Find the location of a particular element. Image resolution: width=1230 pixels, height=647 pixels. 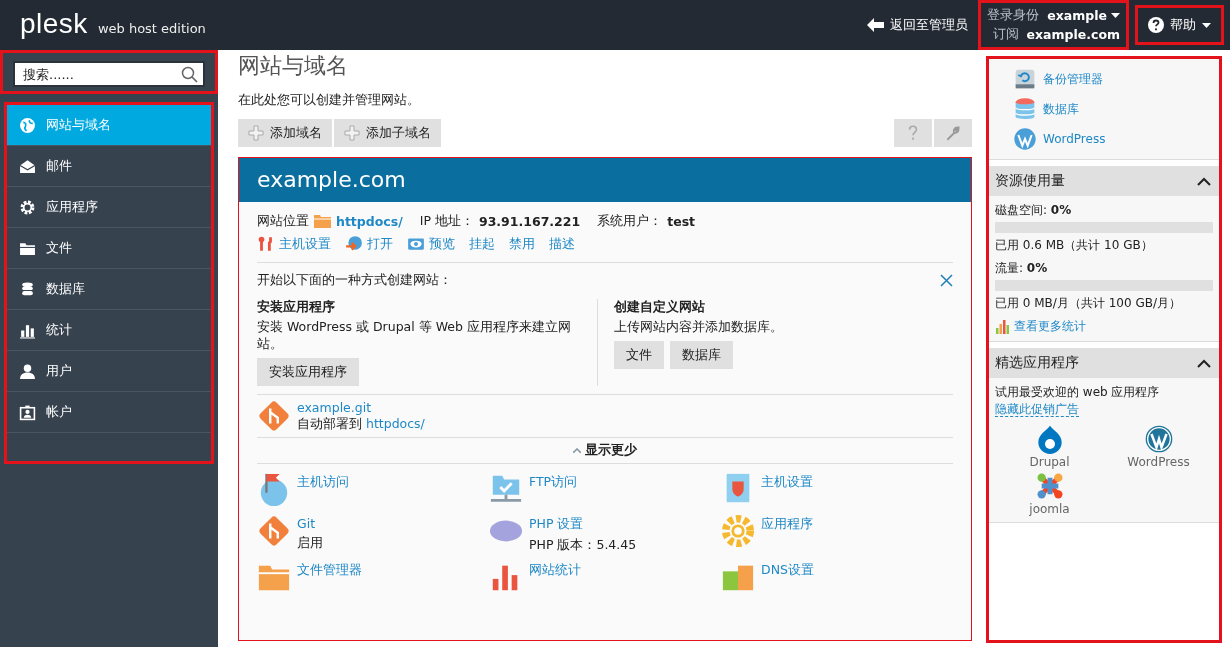

location-link: httpdocs/ is located at coordinates (369, 221).